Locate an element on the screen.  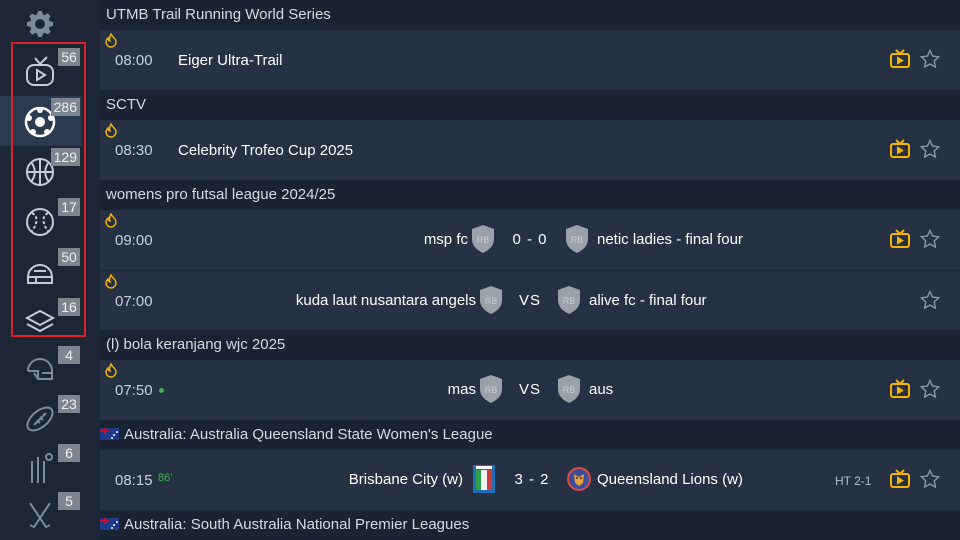
hockey-helmet-icon is located at coordinates (40, 274).